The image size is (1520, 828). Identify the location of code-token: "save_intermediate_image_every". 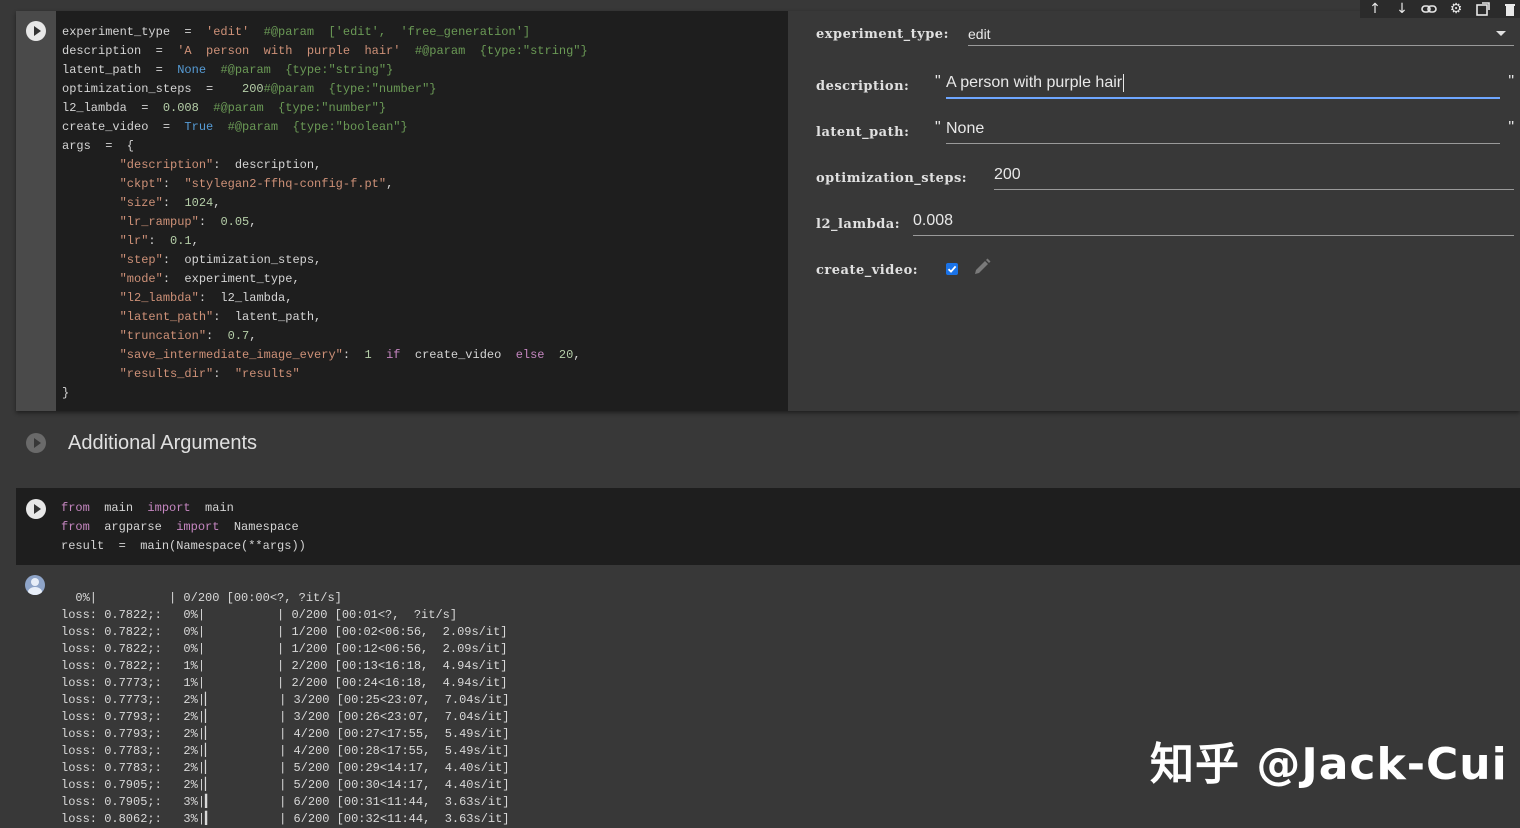
(231, 355).